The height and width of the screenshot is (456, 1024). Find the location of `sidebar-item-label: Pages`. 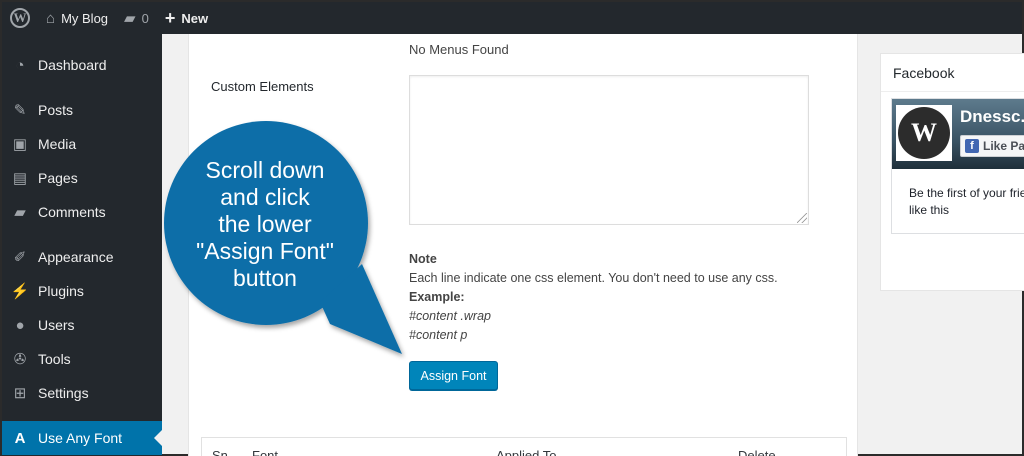

sidebar-item-label: Pages is located at coordinates (58, 178).